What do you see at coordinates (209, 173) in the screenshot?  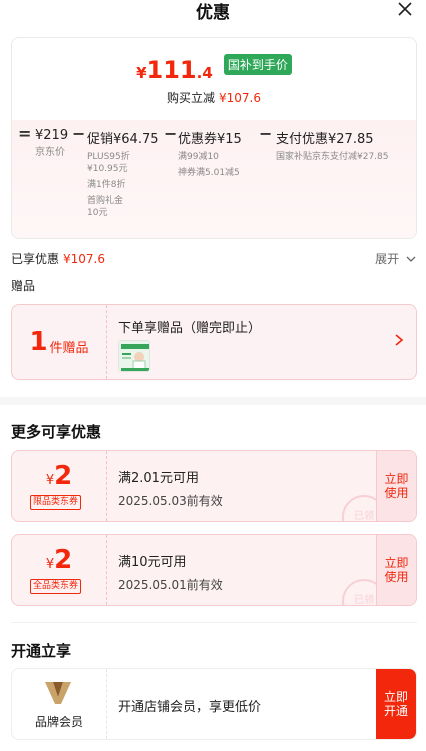 I see `coupon-line: 神券满5.01减5` at bounding box center [209, 173].